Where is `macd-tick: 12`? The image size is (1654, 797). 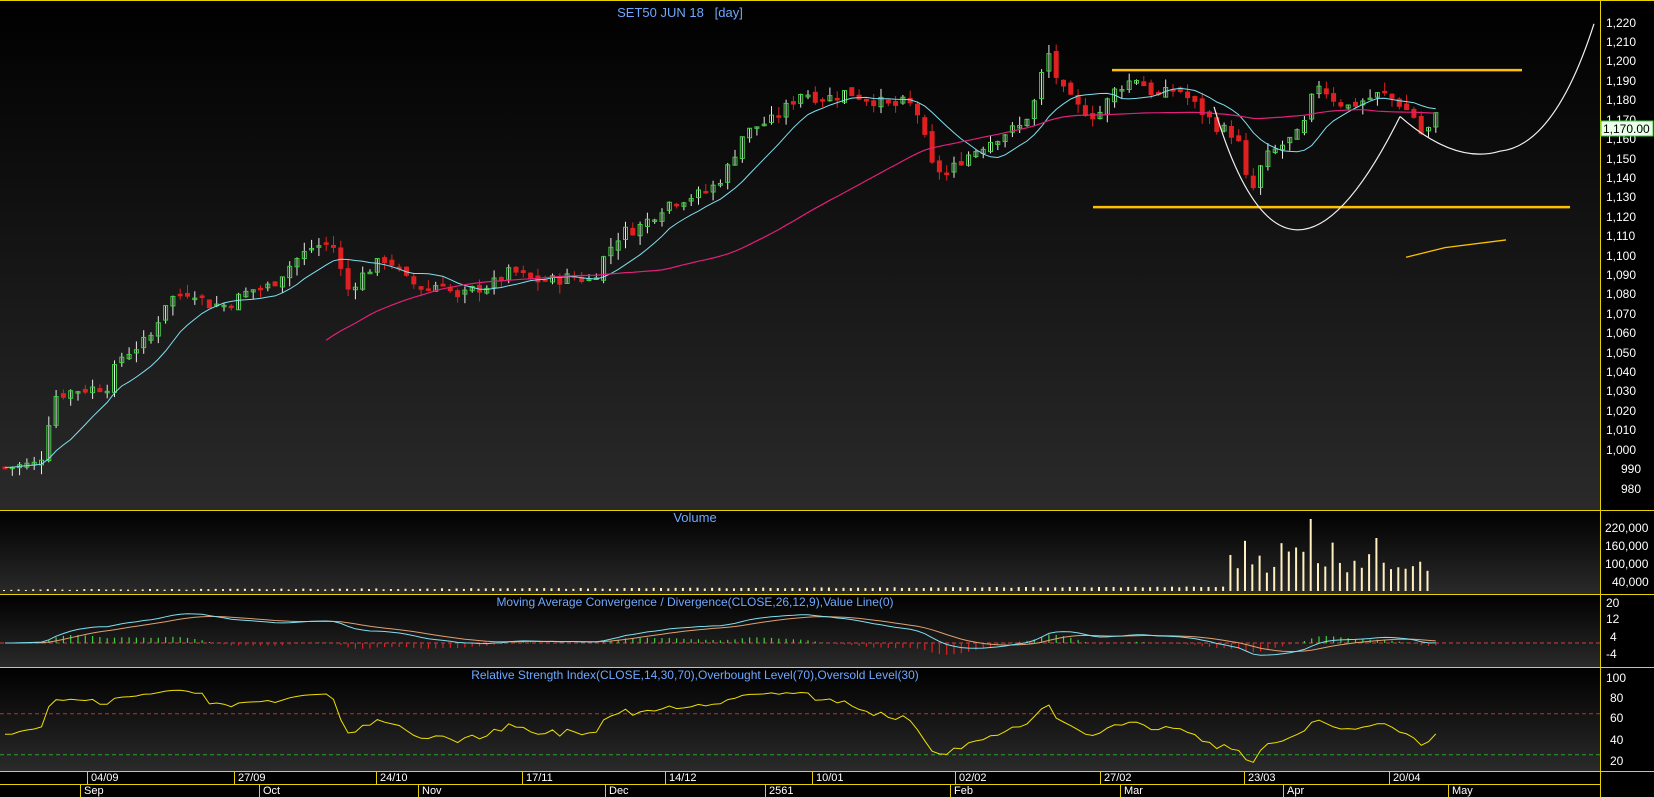
macd-tick: 12 is located at coordinates (1613, 619).